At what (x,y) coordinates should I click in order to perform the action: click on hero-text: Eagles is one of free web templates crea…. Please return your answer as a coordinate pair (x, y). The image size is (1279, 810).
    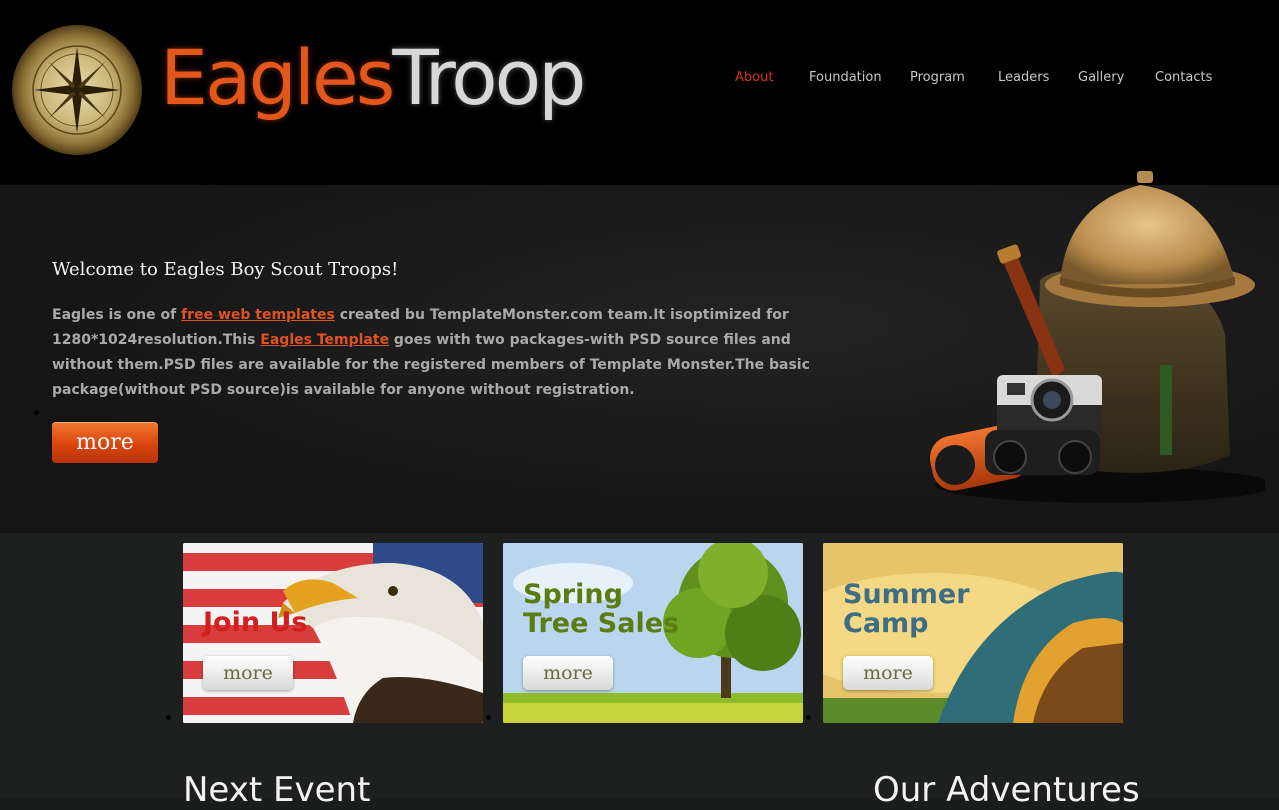
    Looking at the image, I should click on (452, 353).